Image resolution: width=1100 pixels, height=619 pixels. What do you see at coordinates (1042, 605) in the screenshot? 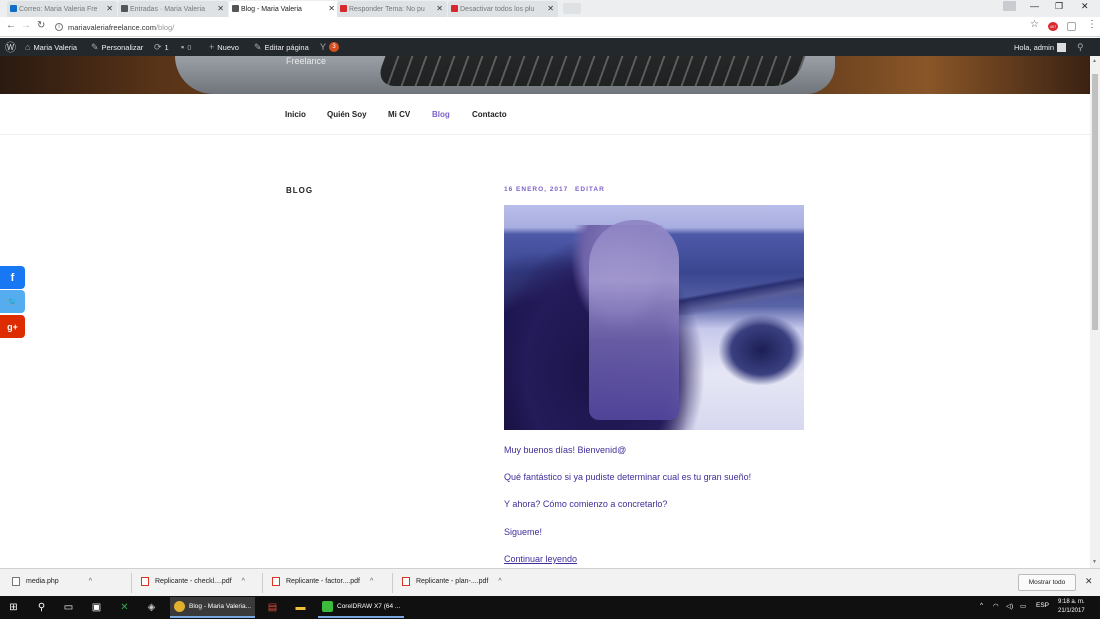
I see `language-indicator: ESP` at bounding box center [1042, 605].